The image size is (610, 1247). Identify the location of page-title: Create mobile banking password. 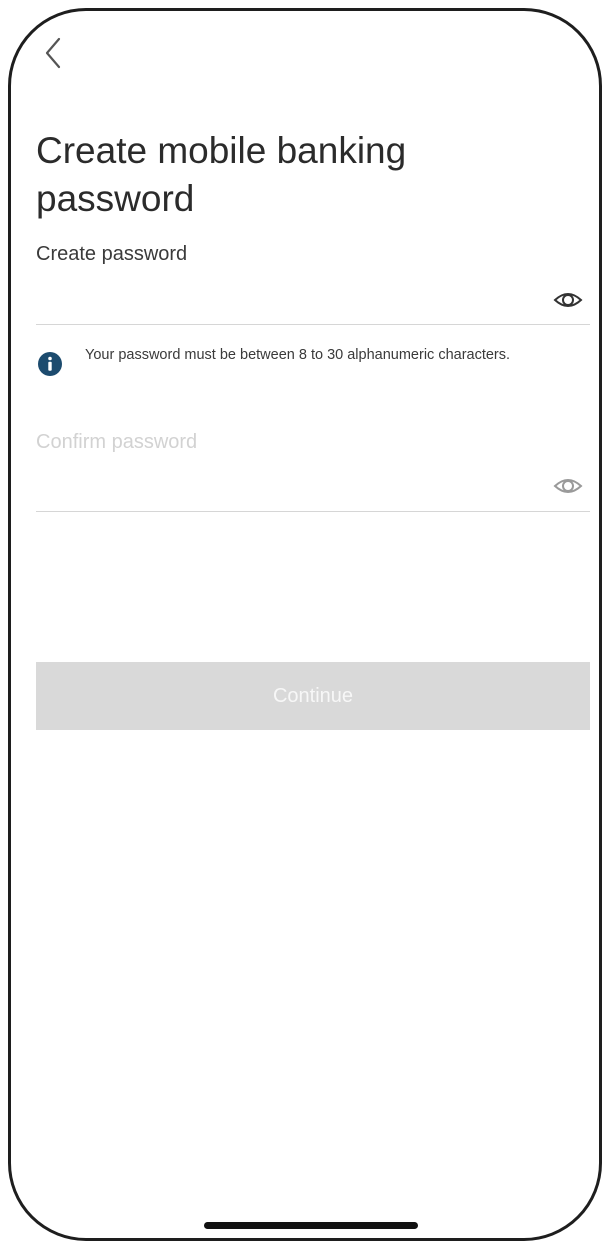
(221, 174).